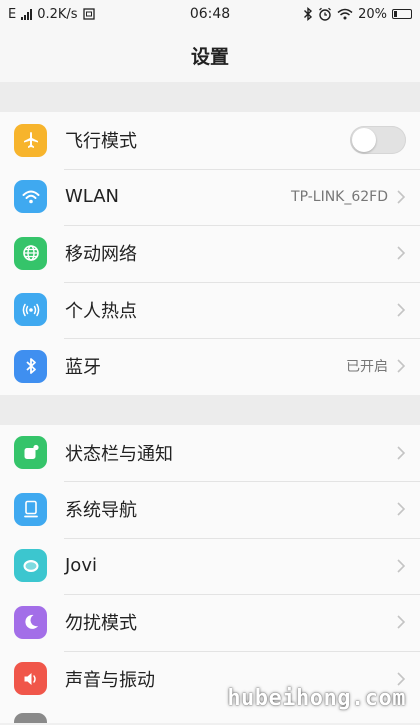 The image size is (420, 725). What do you see at coordinates (210, 566) in the screenshot?
I see `settings-row-jovi: Jovi` at bounding box center [210, 566].